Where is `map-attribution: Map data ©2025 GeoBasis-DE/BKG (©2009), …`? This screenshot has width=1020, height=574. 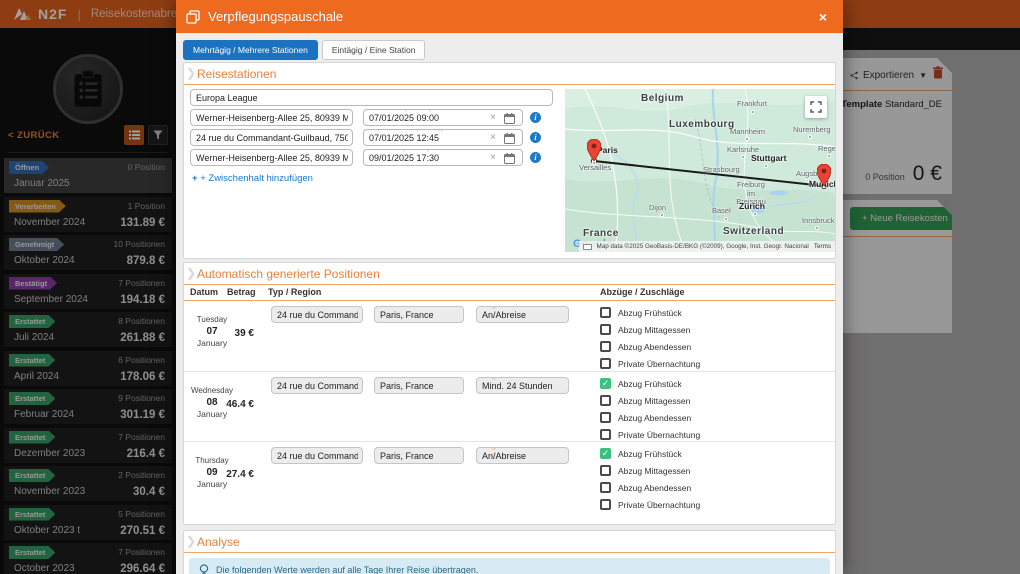 map-attribution: Map data ©2025 GeoBasis-DE/BKG (©2009), … is located at coordinates (706, 246).